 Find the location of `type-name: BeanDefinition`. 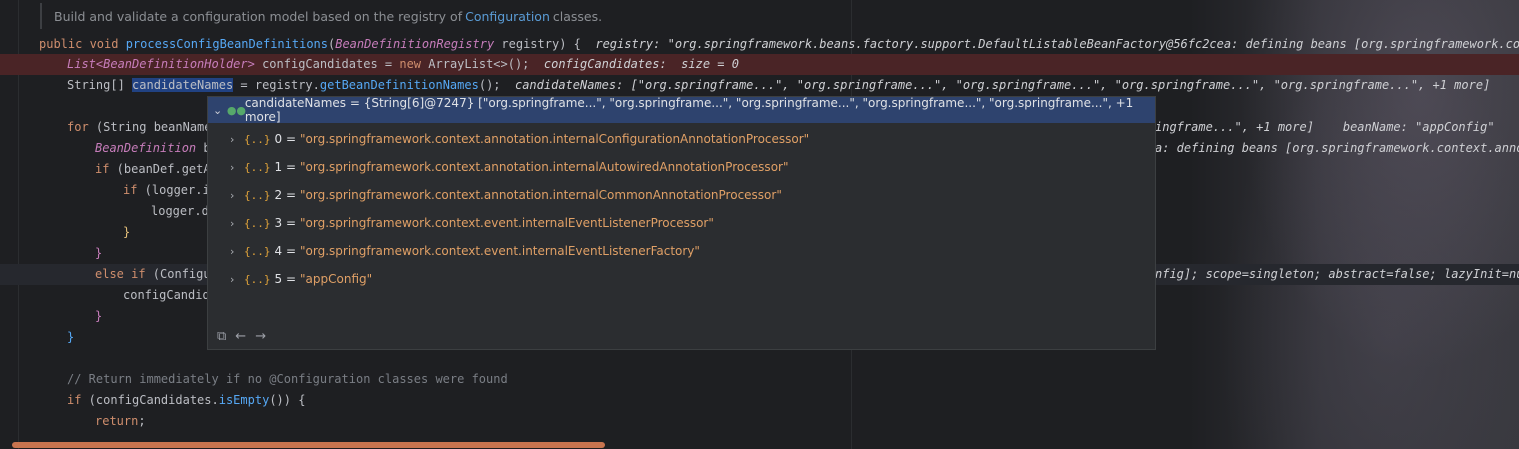

type-name: BeanDefinition is located at coordinates (146, 148).